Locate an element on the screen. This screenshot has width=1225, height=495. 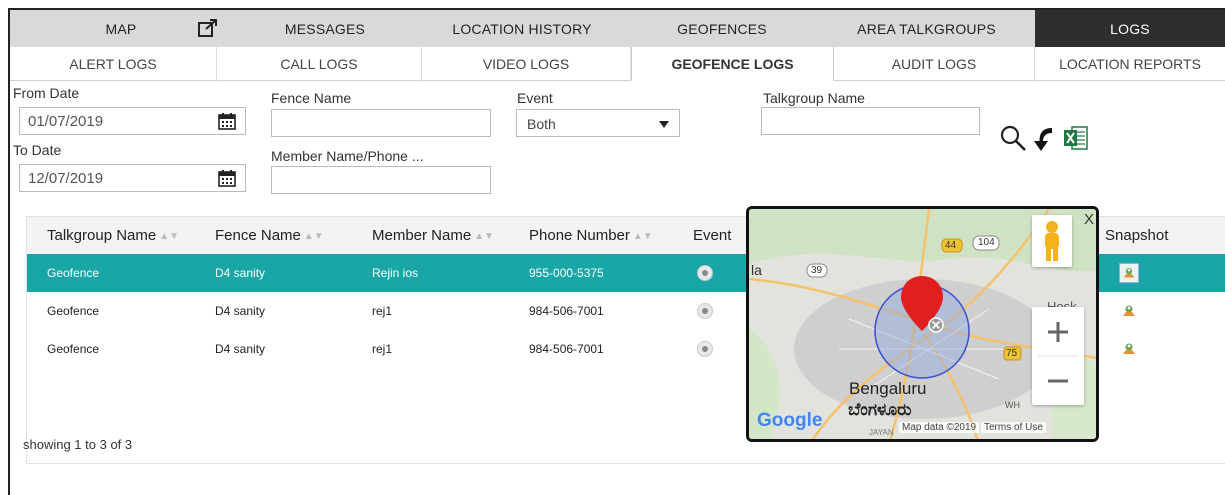
col-phone-number: Phone Number ▲▼ is located at coordinates (591, 235).